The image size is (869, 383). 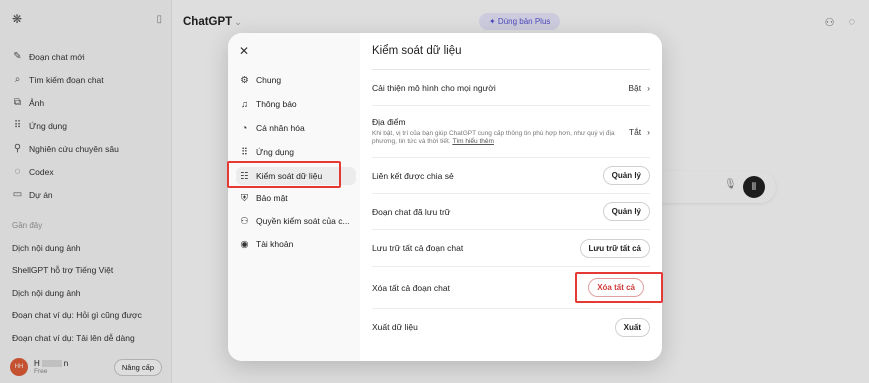 What do you see at coordinates (296, 244) in the screenshot?
I see `nav-account: ◉ Tài khoản` at bounding box center [296, 244].